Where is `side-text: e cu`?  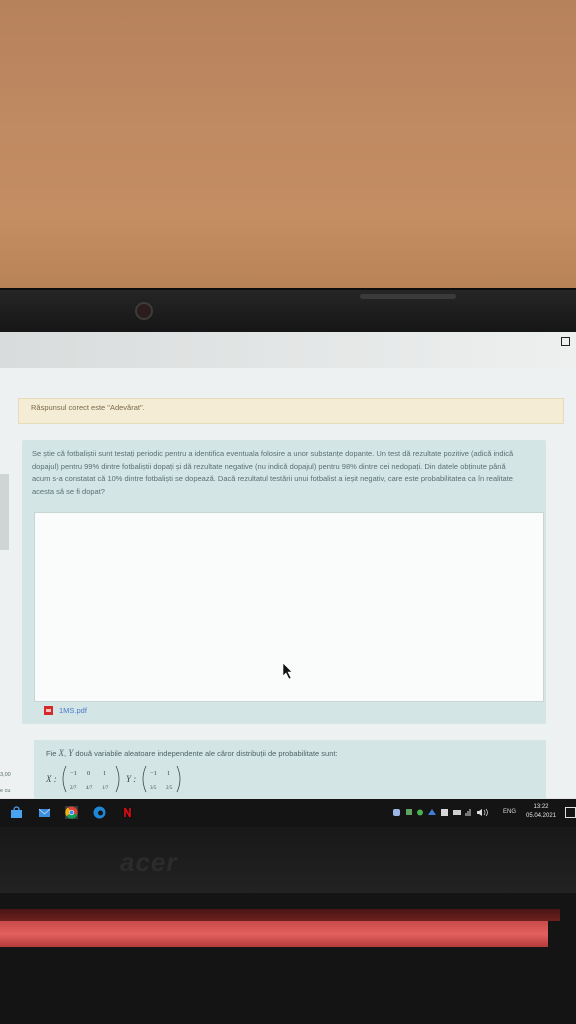
side-text: e cu is located at coordinates (5, 791).